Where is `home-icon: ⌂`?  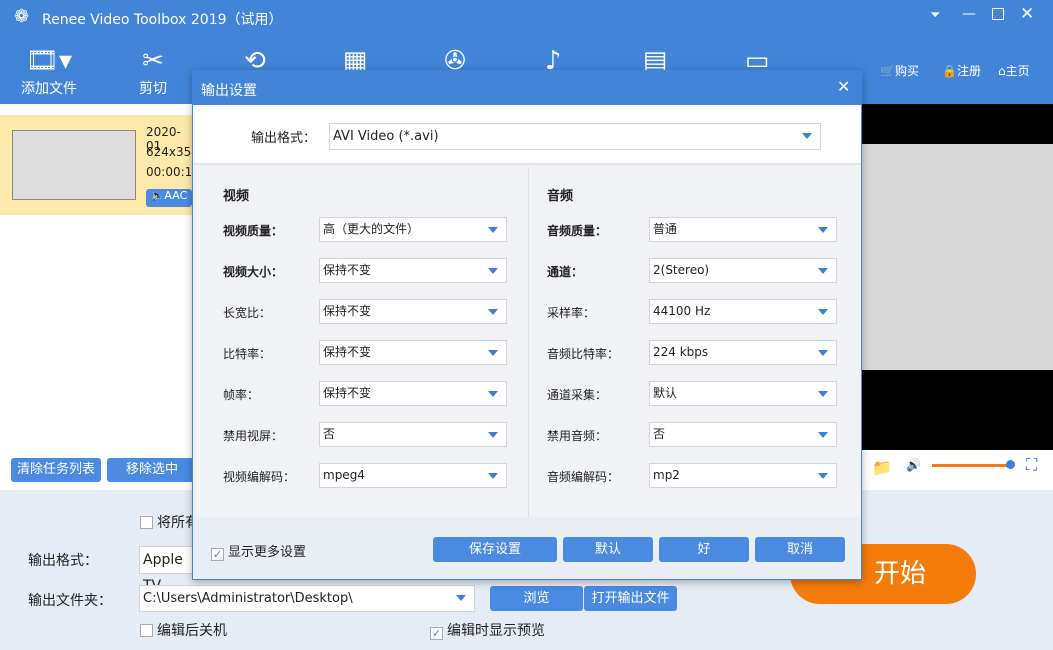 home-icon: ⌂ is located at coordinates (1002, 71).